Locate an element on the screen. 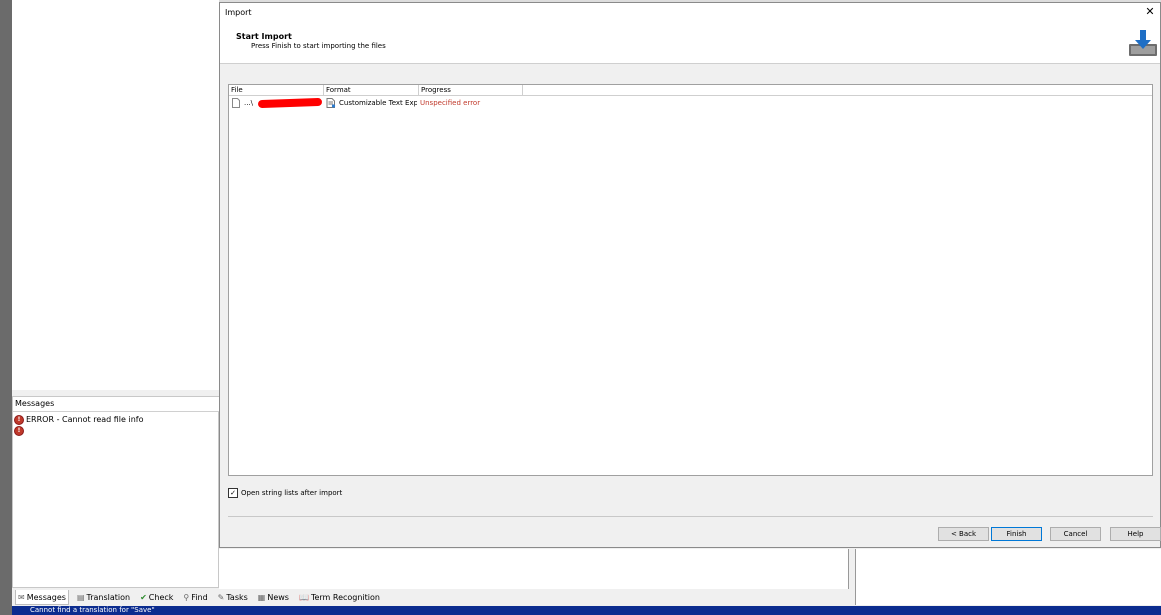 This screenshot has height=615, width=1161. check-icon: ✔ is located at coordinates (143, 597).